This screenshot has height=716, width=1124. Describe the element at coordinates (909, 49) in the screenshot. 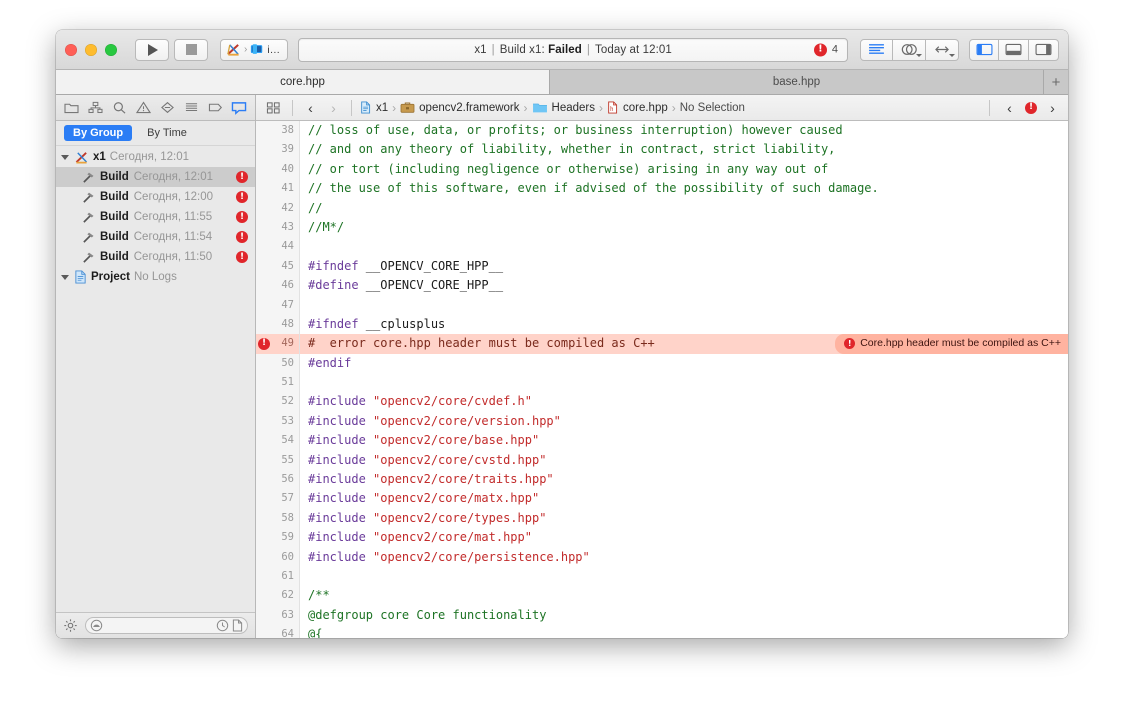

I see `assistant-editor-button` at that location.